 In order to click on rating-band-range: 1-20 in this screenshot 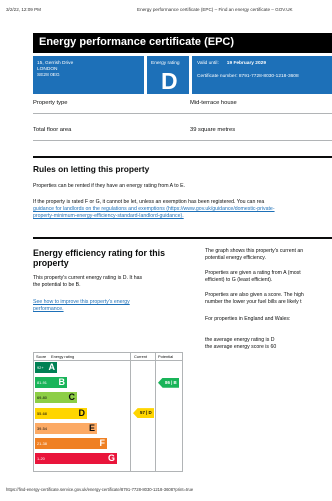, I will do `click(41, 459)`.